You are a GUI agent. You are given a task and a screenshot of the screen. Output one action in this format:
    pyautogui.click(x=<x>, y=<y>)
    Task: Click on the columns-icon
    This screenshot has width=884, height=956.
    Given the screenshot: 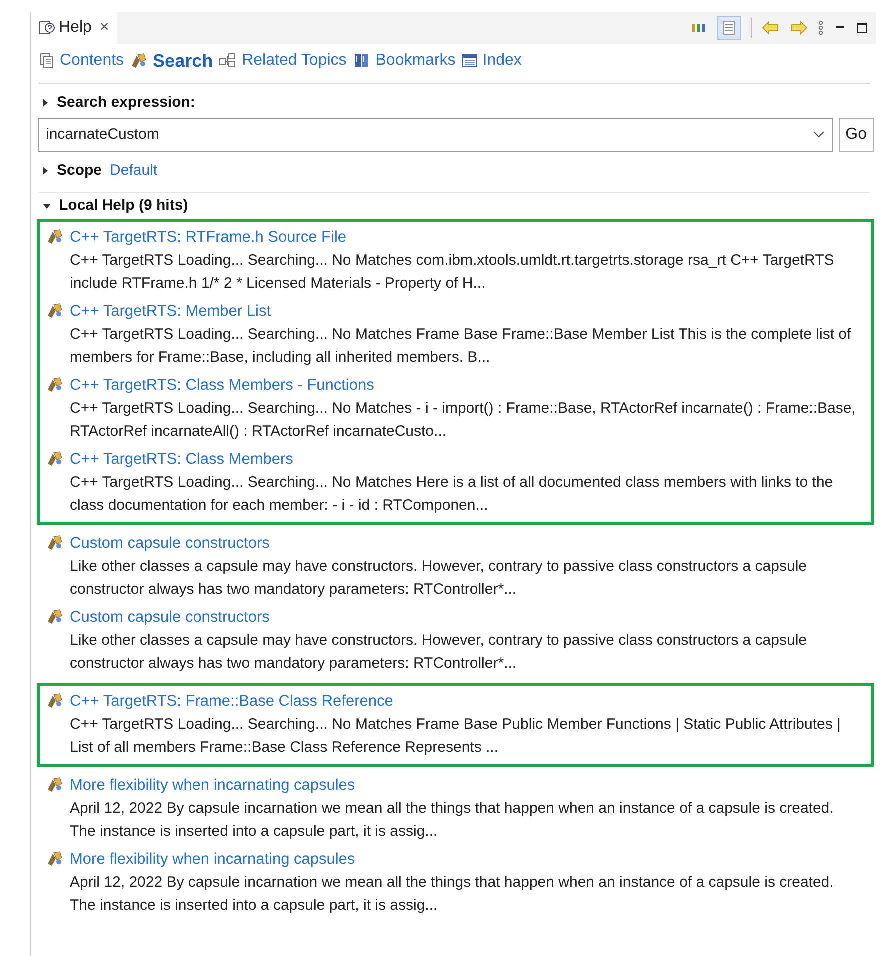 What is the action you would take?
    pyautogui.click(x=699, y=28)
    